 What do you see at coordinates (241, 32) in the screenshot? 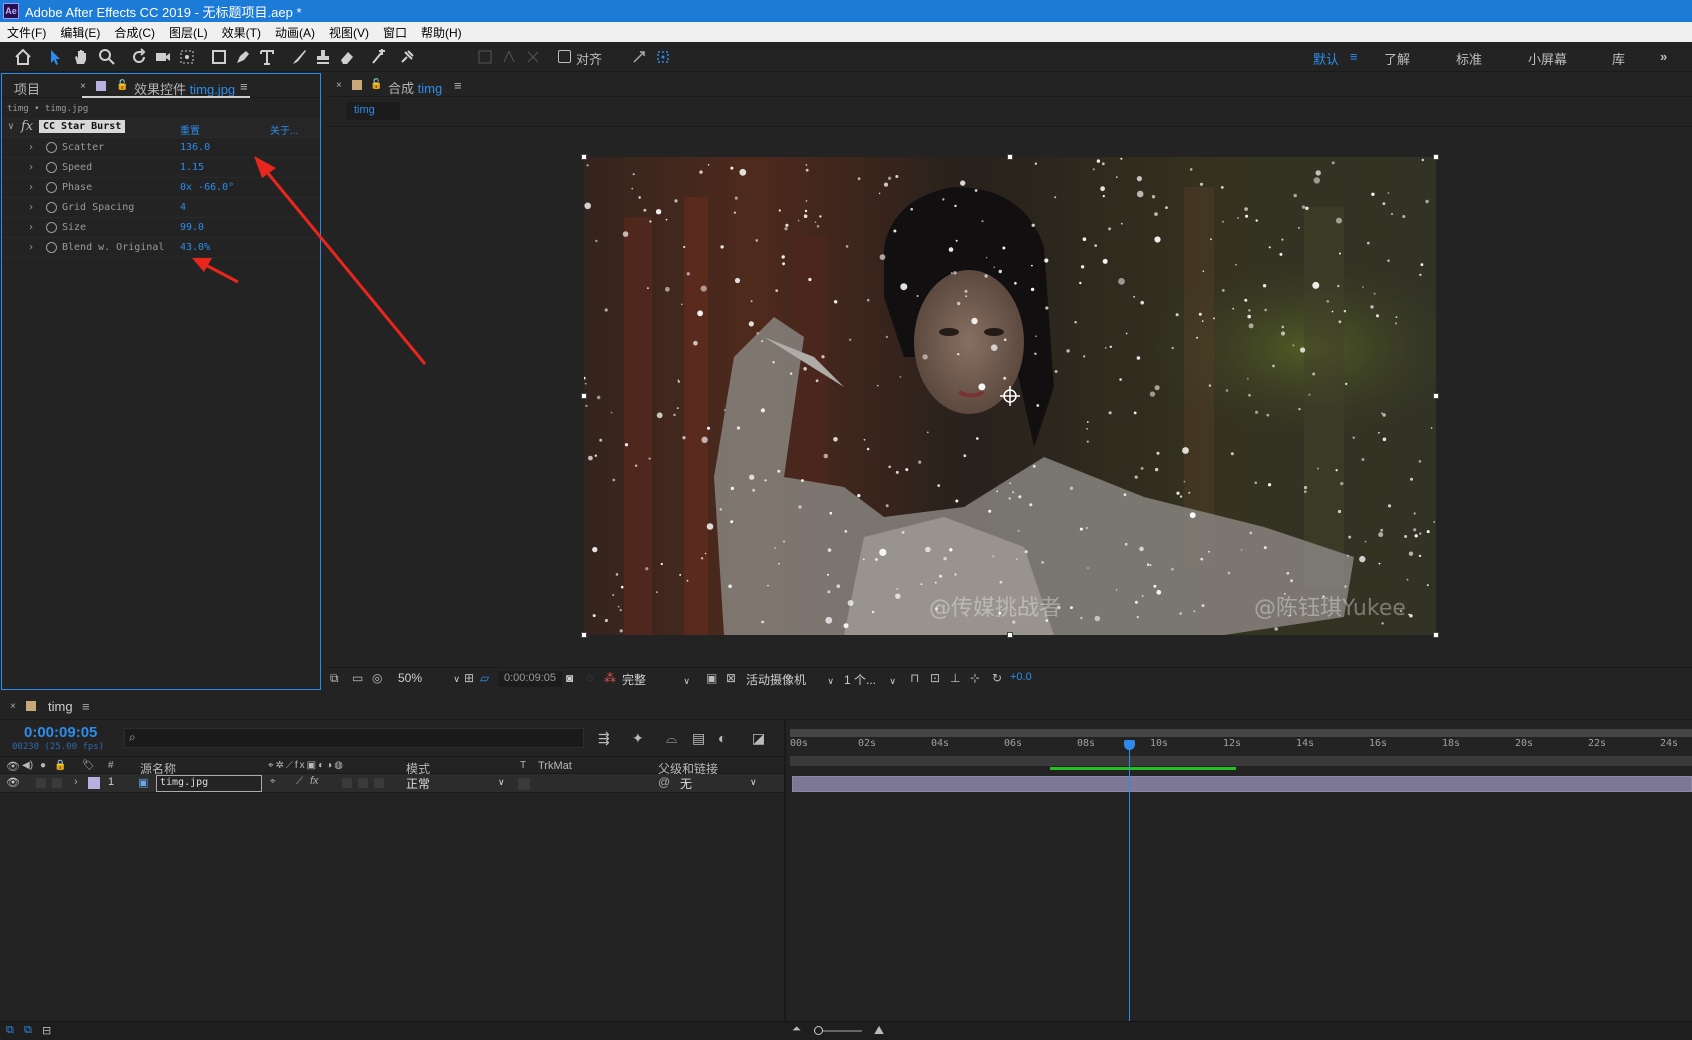
I see `menu-effect: 效果(T)` at bounding box center [241, 32].